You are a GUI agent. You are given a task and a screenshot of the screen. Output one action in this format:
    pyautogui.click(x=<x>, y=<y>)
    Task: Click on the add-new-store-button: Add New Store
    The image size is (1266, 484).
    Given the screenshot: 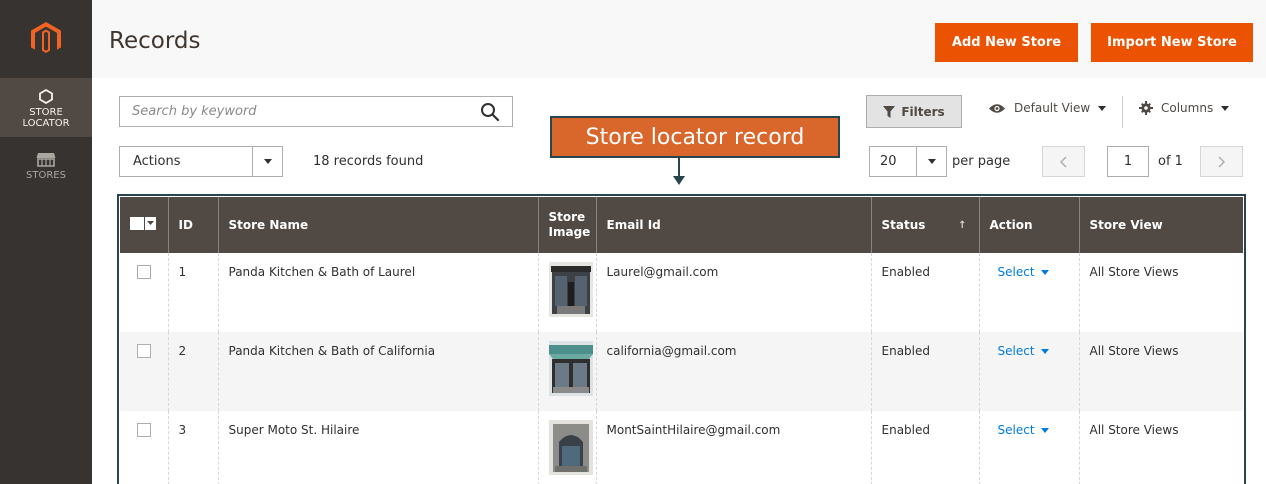 What is the action you would take?
    pyautogui.click(x=1006, y=42)
    